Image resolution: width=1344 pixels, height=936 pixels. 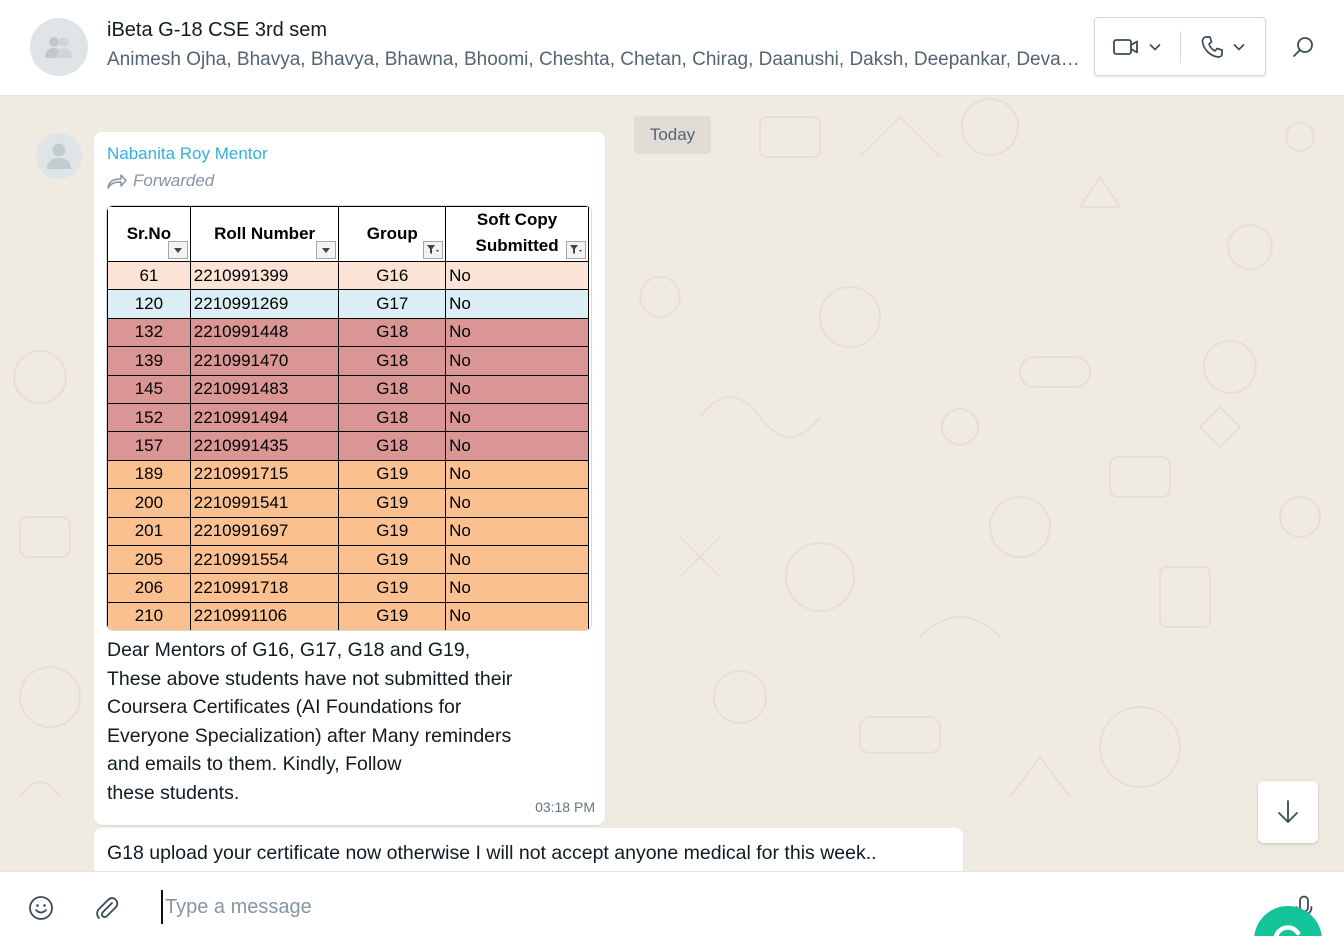 I want to click on voice-call-button, so click(x=1223, y=46).